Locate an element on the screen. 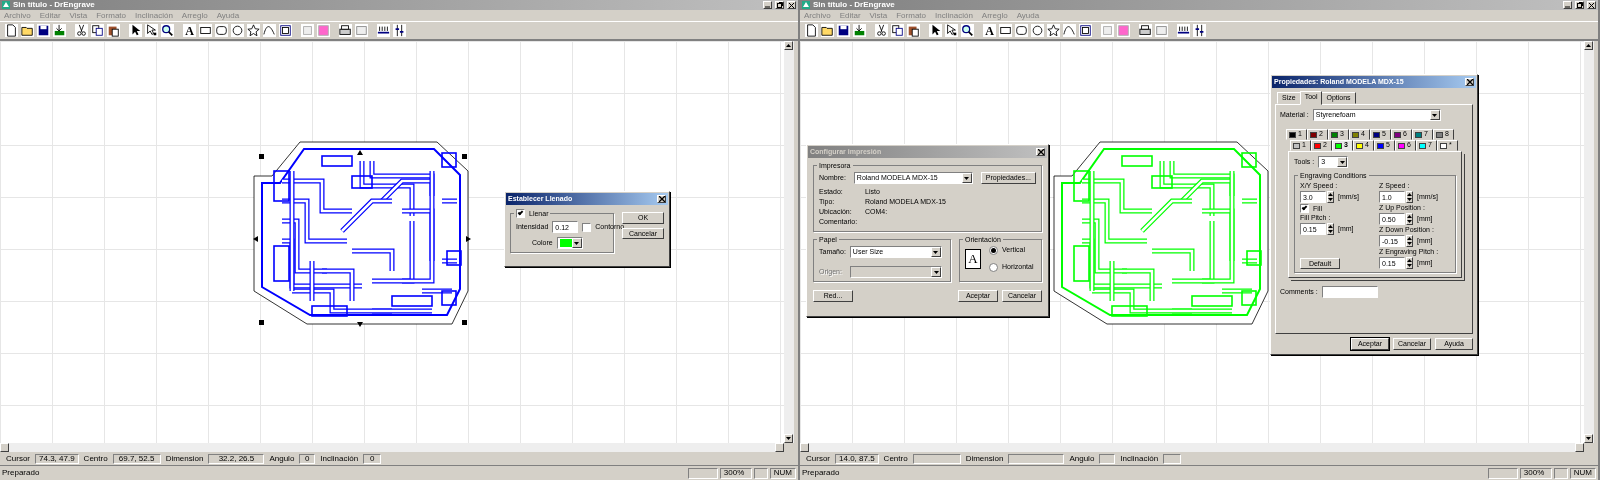  dropdown is located at coordinates (896, 272).